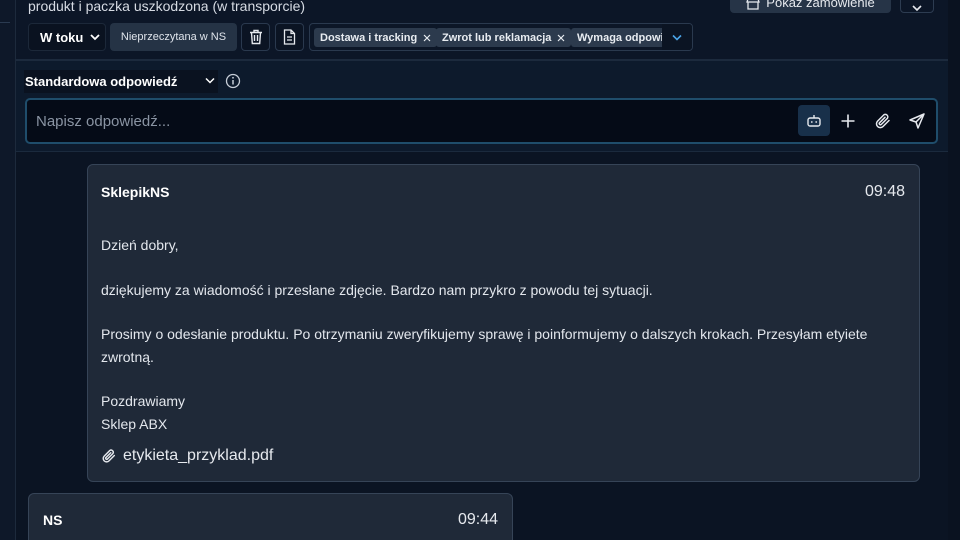 The height and width of the screenshot is (540, 960). Describe the element at coordinates (477, 519) in the screenshot. I see `message-time: 09:44` at that location.